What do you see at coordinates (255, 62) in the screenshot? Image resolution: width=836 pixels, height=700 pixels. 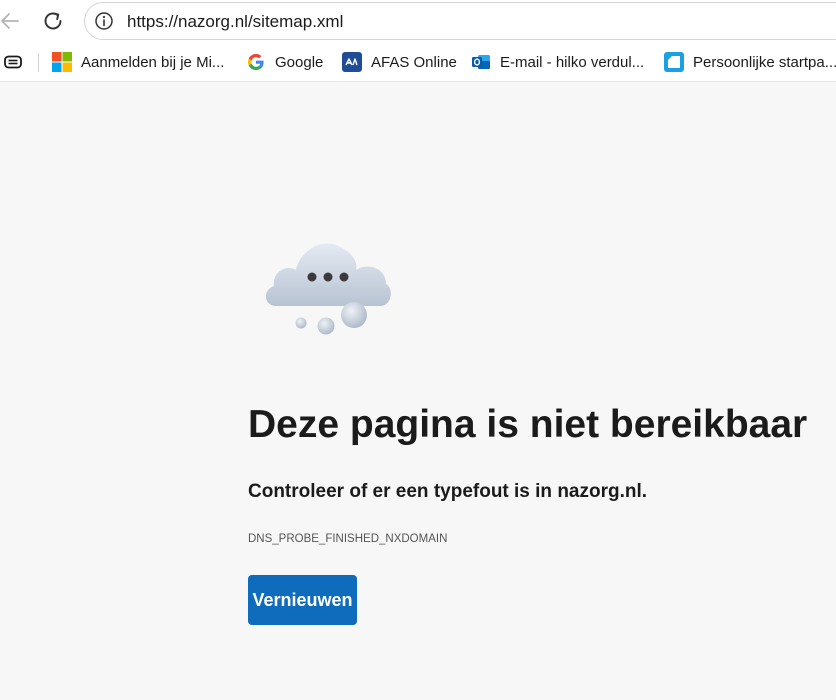 I see `google-icon` at bounding box center [255, 62].